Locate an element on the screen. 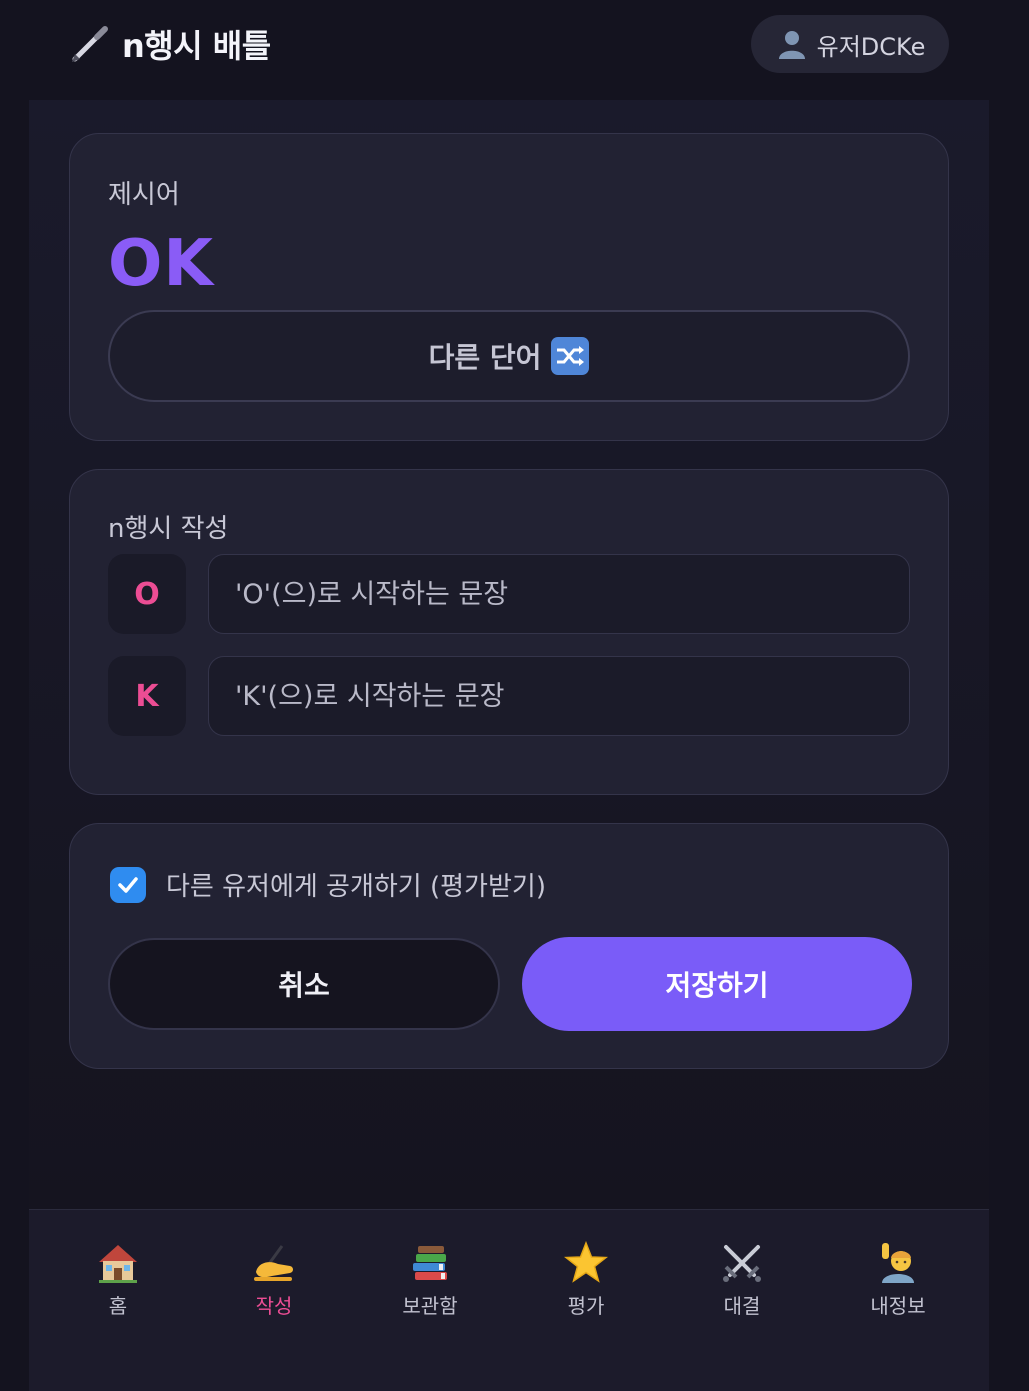 The image size is (1029, 1391). prompt-label: 제시어 is located at coordinates (144, 195).